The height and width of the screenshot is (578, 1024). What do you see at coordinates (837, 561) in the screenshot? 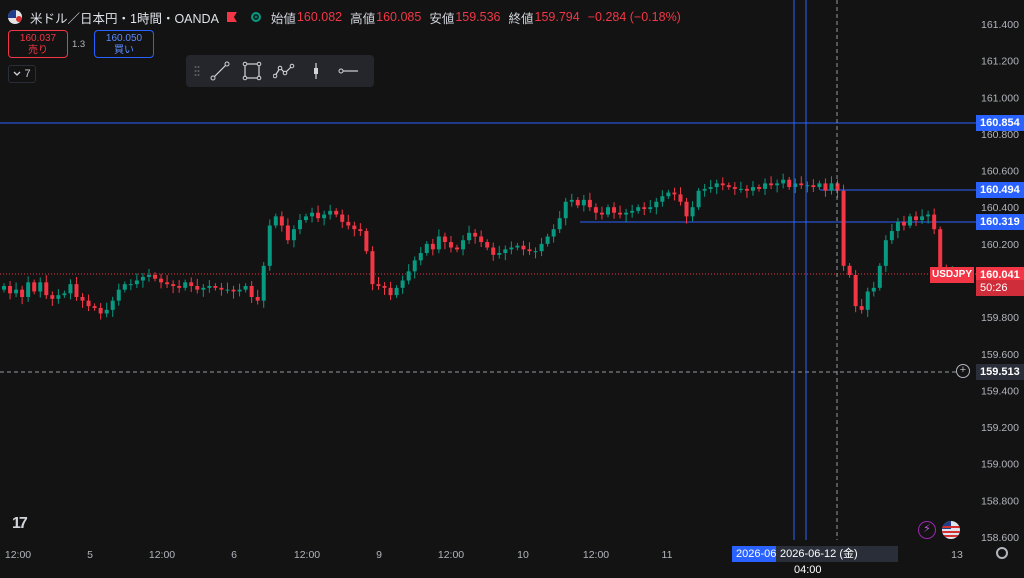
I see `crosshair-time-label: 2026-06-12 (金) 04:00` at bounding box center [837, 561].